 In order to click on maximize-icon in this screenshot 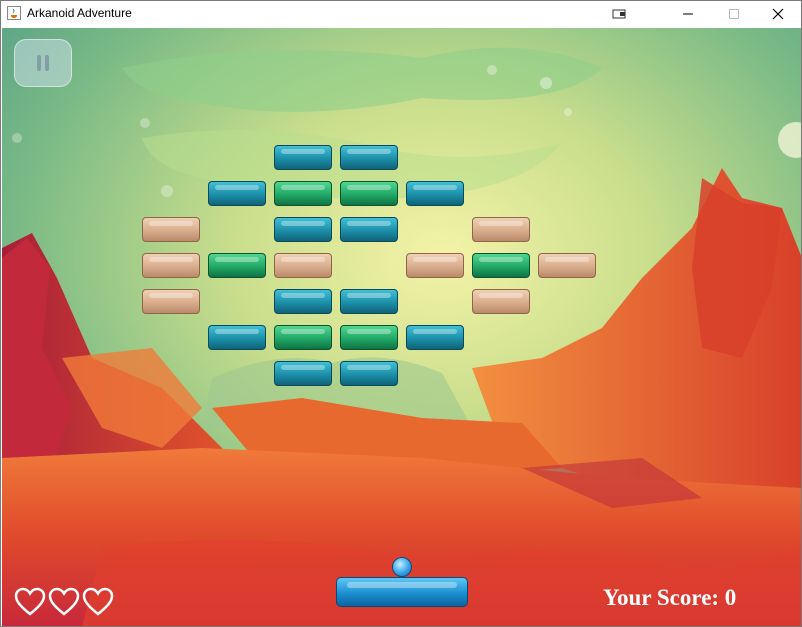, I will do `click(734, 14)`.